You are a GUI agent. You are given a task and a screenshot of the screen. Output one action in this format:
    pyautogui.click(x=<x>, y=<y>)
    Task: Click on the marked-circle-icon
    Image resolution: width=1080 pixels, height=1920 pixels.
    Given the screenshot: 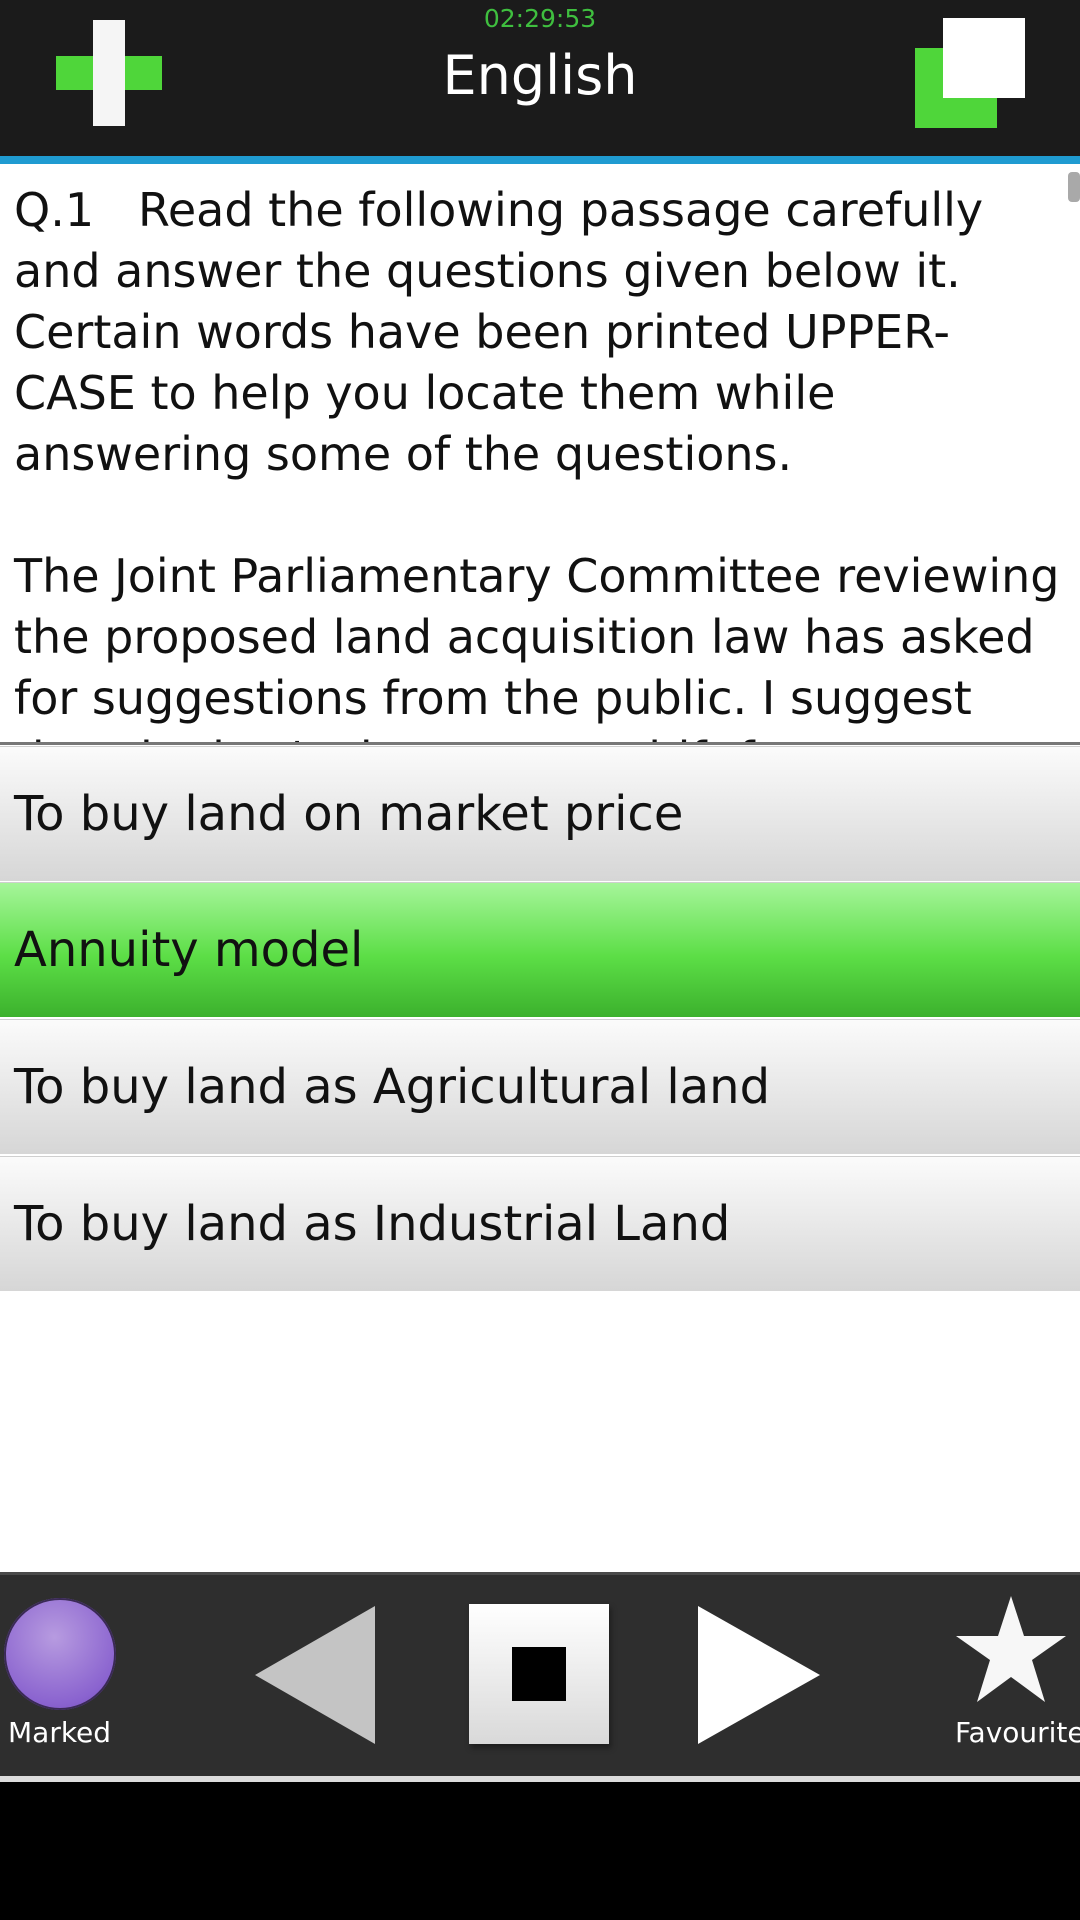 What is the action you would take?
    pyautogui.click(x=60, y=1654)
    